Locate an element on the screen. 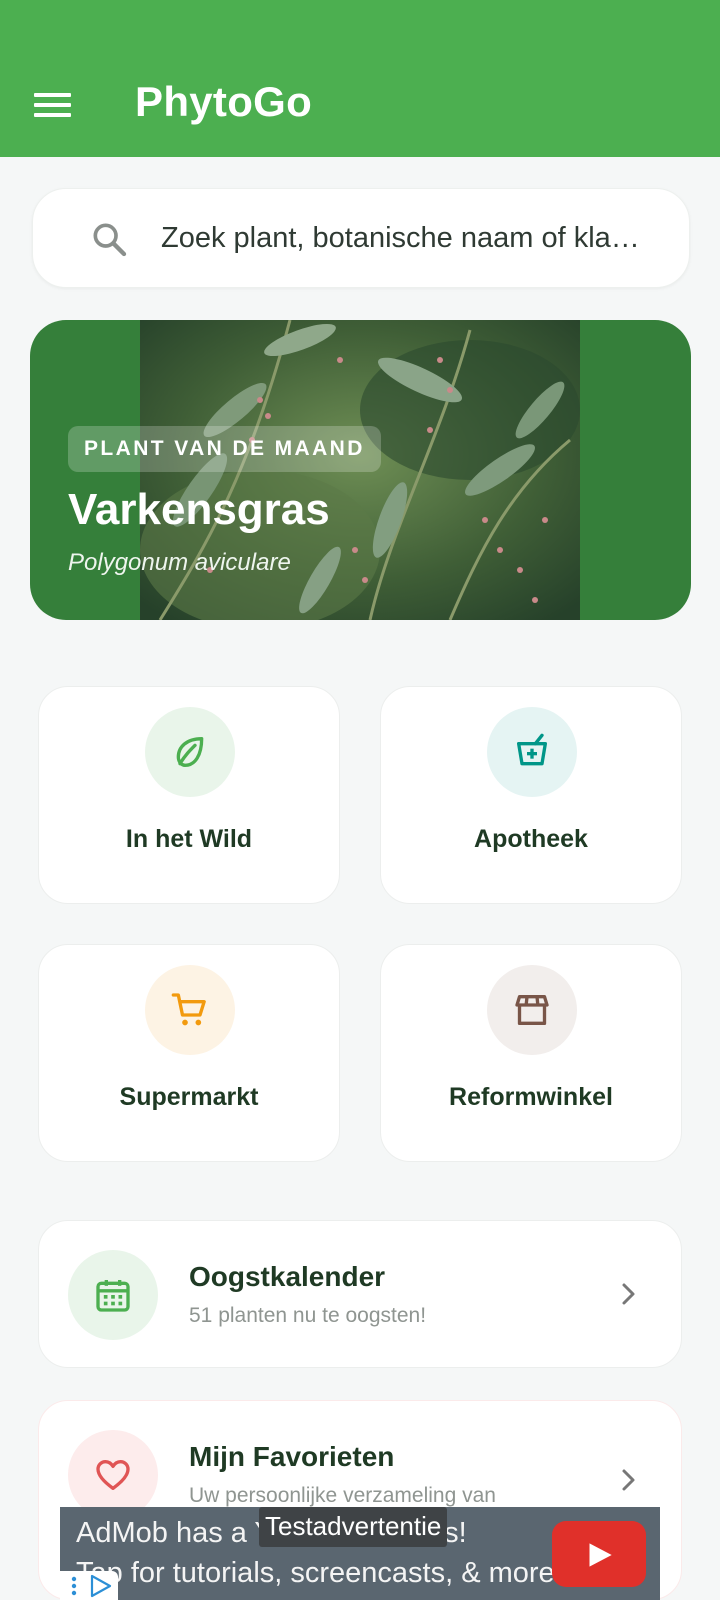 The width and height of the screenshot is (720, 1600). ad-choices-icon is located at coordinates (89, 1585).